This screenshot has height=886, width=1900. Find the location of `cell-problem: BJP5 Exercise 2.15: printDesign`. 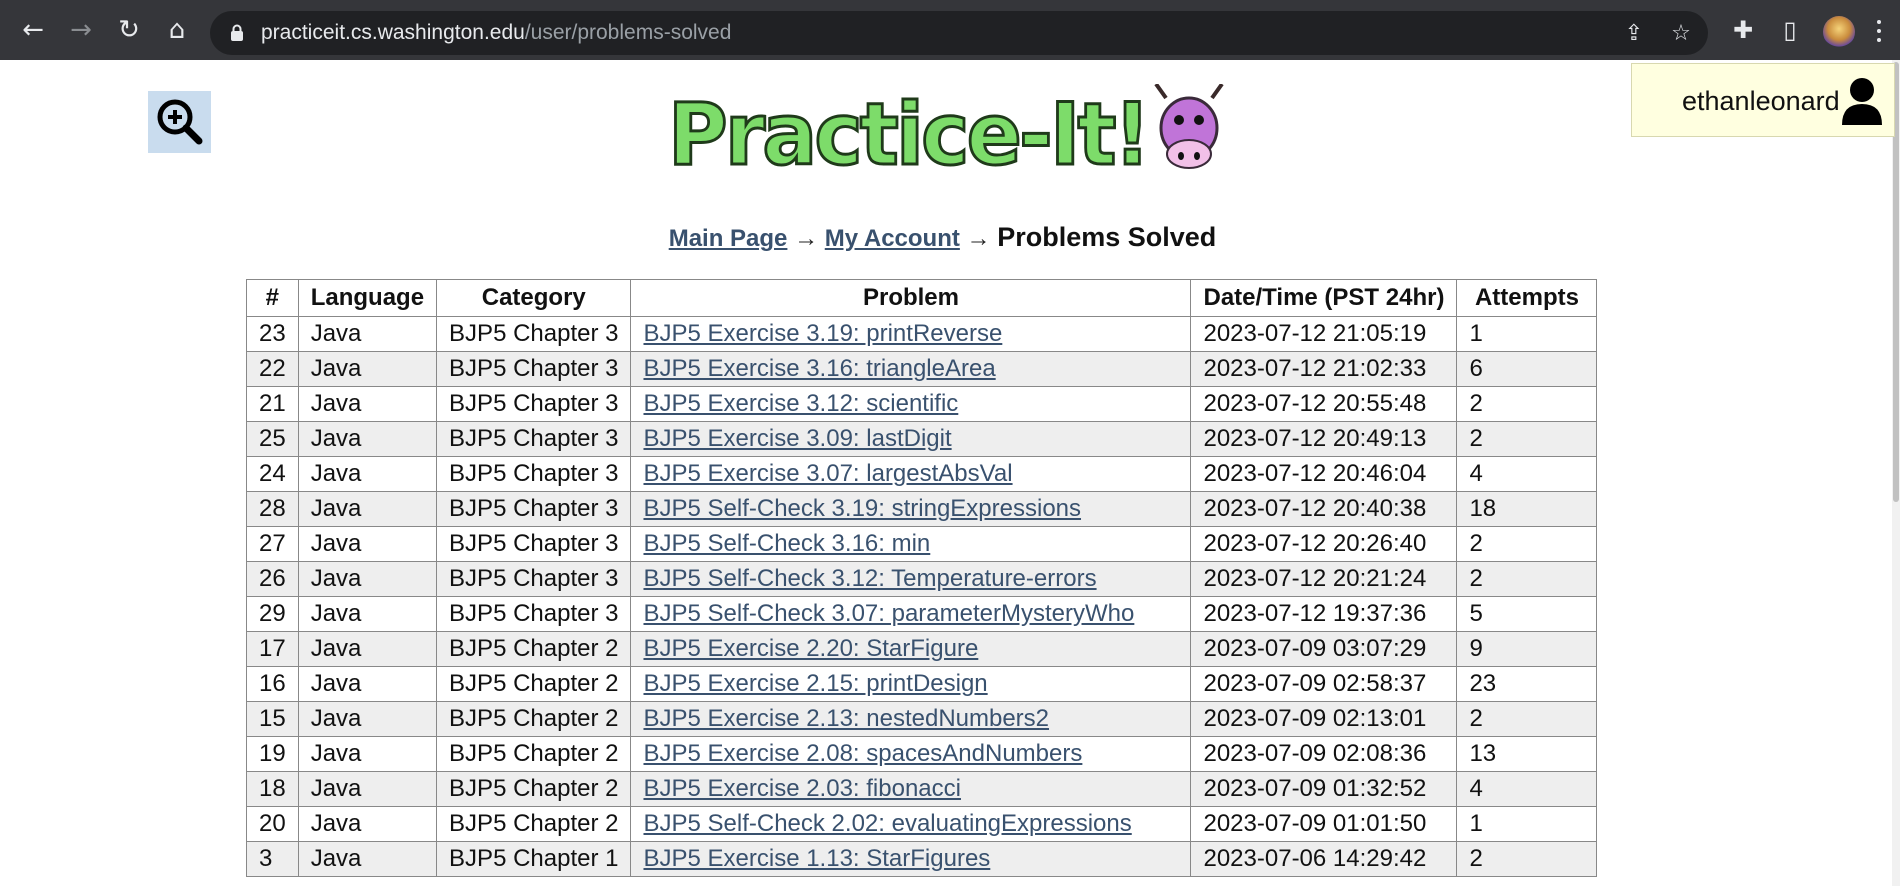

cell-problem: BJP5 Exercise 2.15: printDesign is located at coordinates (911, 684).